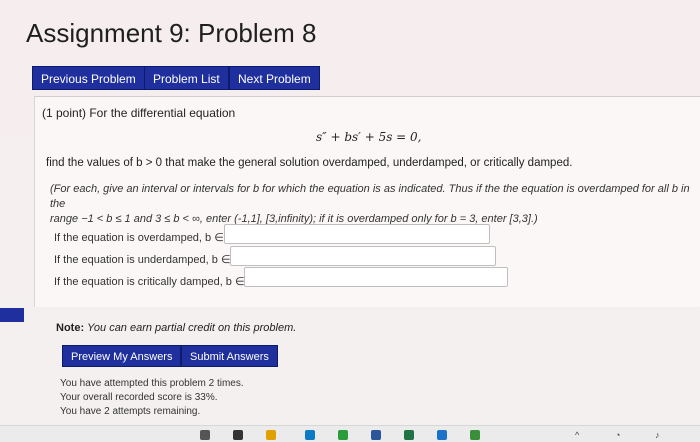 Image resolution: width=700 pixels, height=442 pixels. I want to click on side-marker, so click(12, 315).